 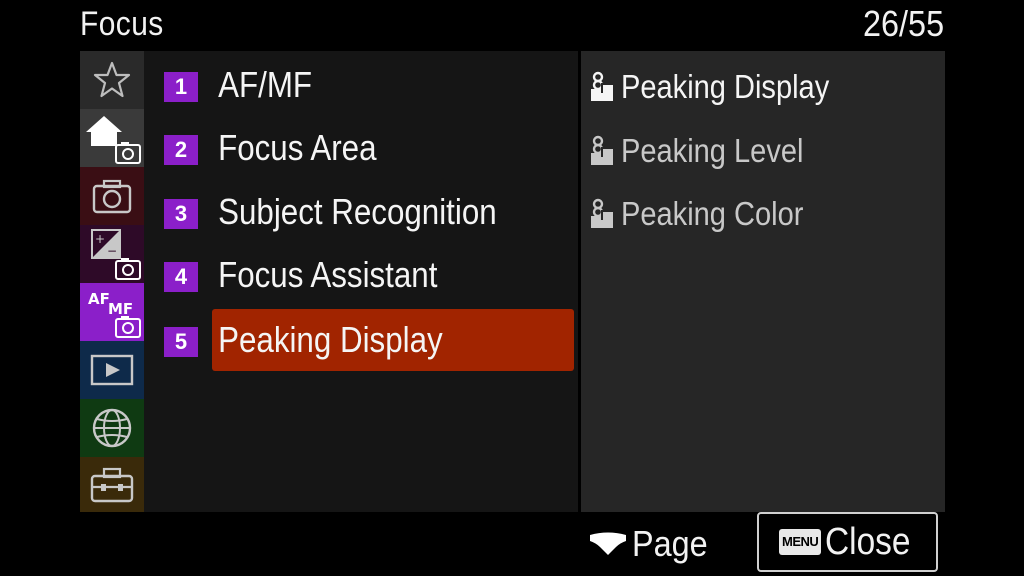 What do you see at coordinates (903, 23) in the screenshot?
I see `page-indicator: 26/55` at bounding box center [903, 23].